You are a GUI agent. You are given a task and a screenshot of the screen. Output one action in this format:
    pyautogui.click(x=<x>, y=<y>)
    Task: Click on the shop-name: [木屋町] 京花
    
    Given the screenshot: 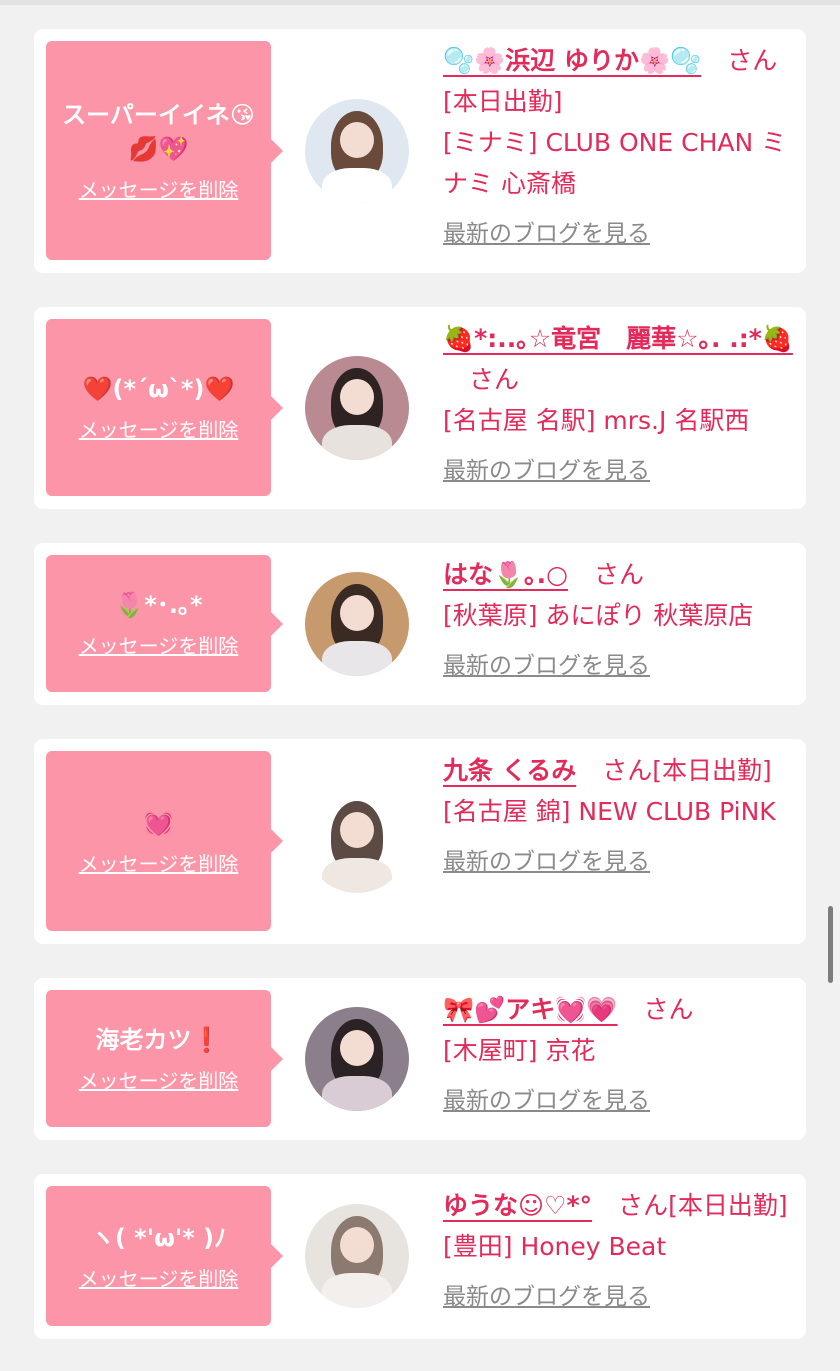 What is the action you would take?
    pyautogui.click(x=519, y=1050)
    